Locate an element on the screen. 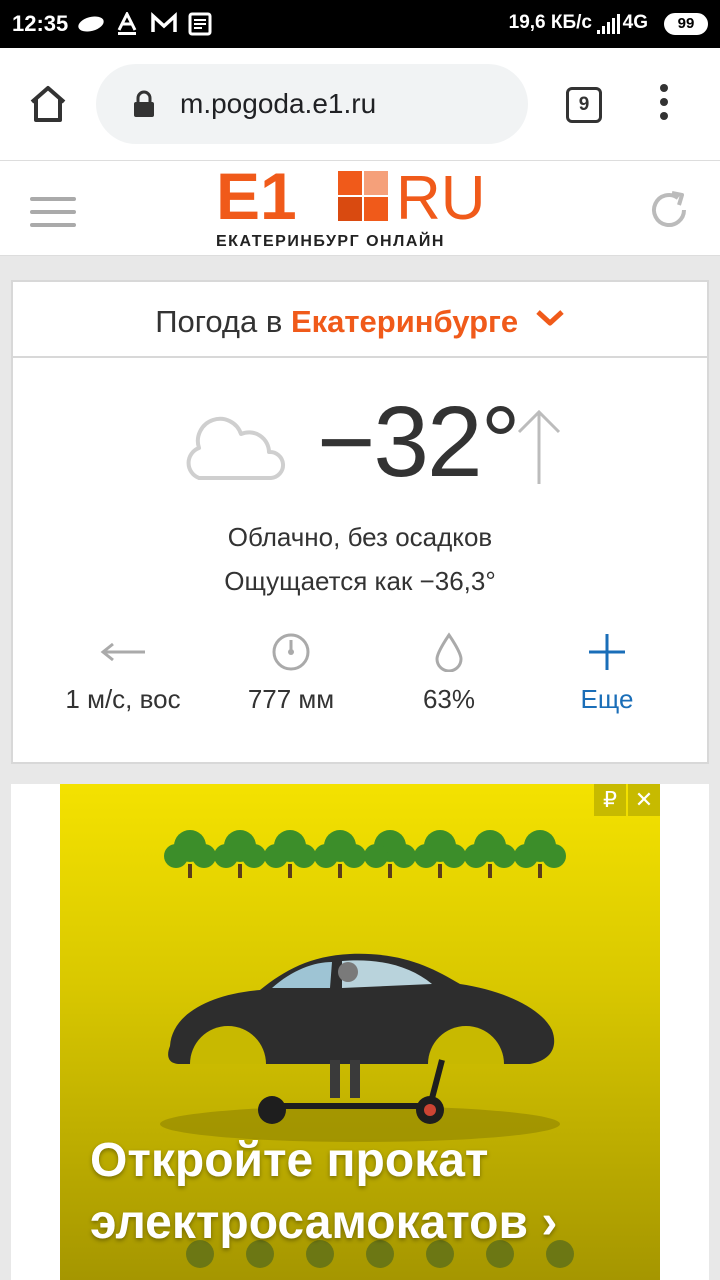 This screenshot has width=720, height=1280. arrow-up-icon is located at coordinates (539, 446).